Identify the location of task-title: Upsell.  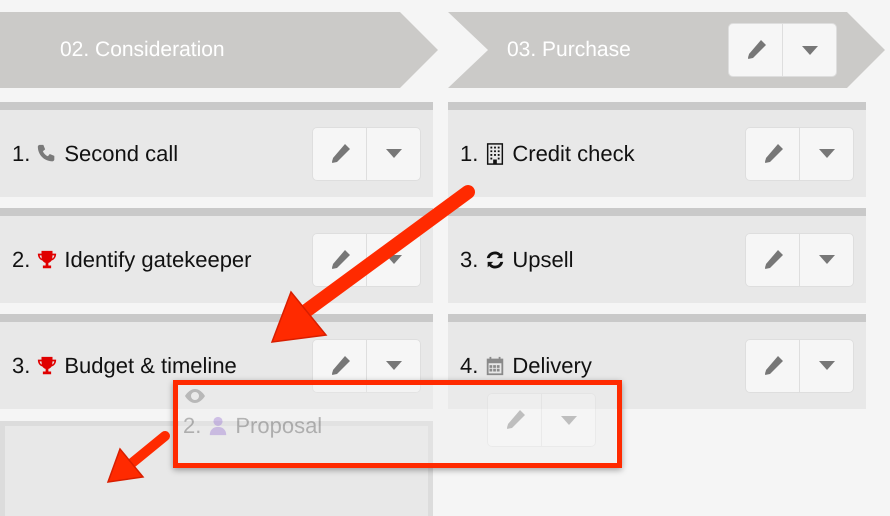
(543, 260).